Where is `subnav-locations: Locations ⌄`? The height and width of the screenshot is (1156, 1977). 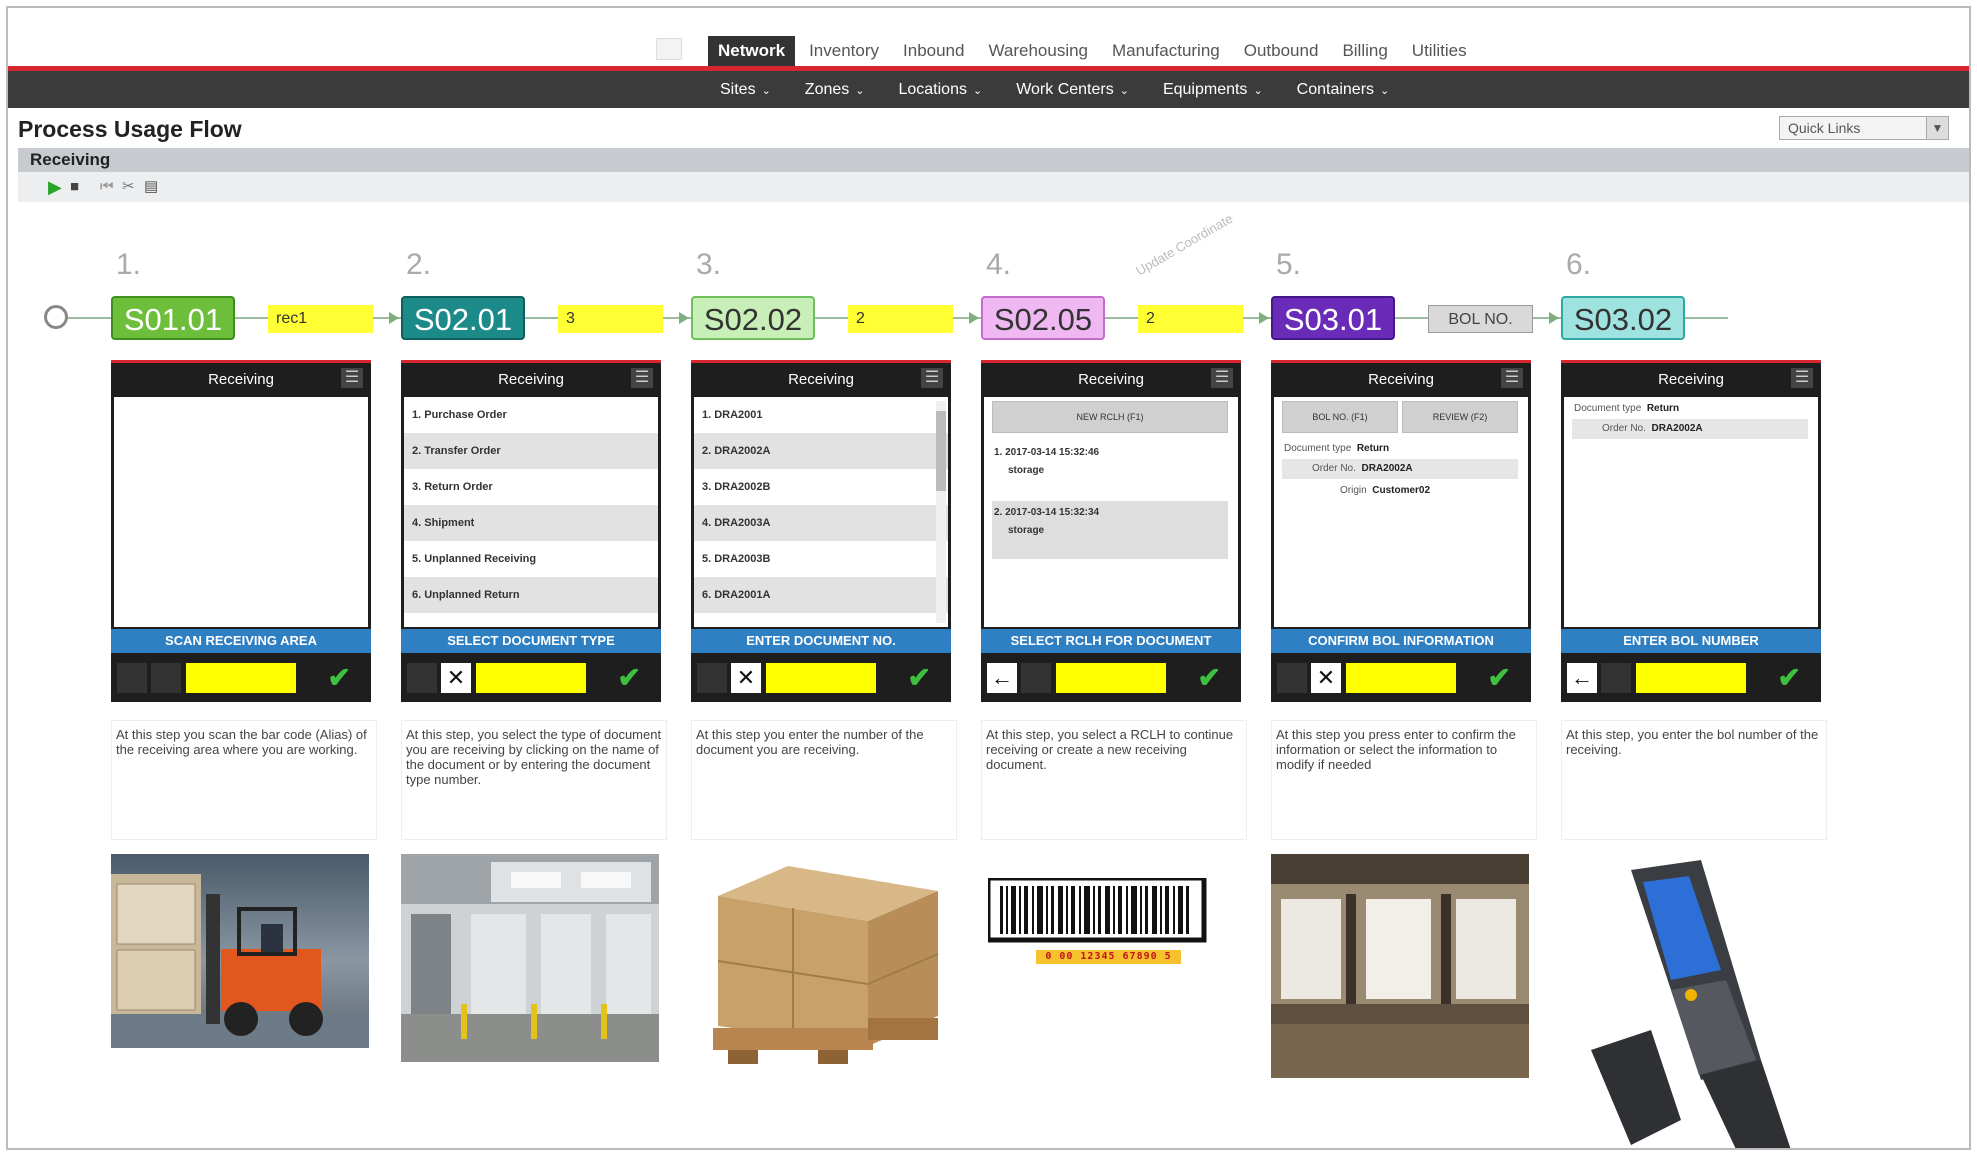
subnav-locations: Locations ⌄ is located at coordinates (940, 89).